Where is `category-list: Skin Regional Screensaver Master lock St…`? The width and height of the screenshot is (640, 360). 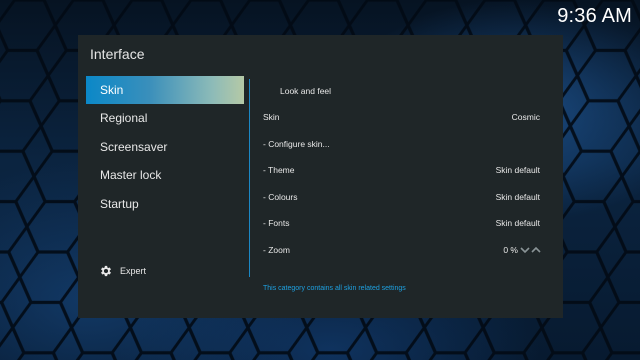
category-list: Skin Regional Screensaver Master lock St… is located at coordinates (165, 147).